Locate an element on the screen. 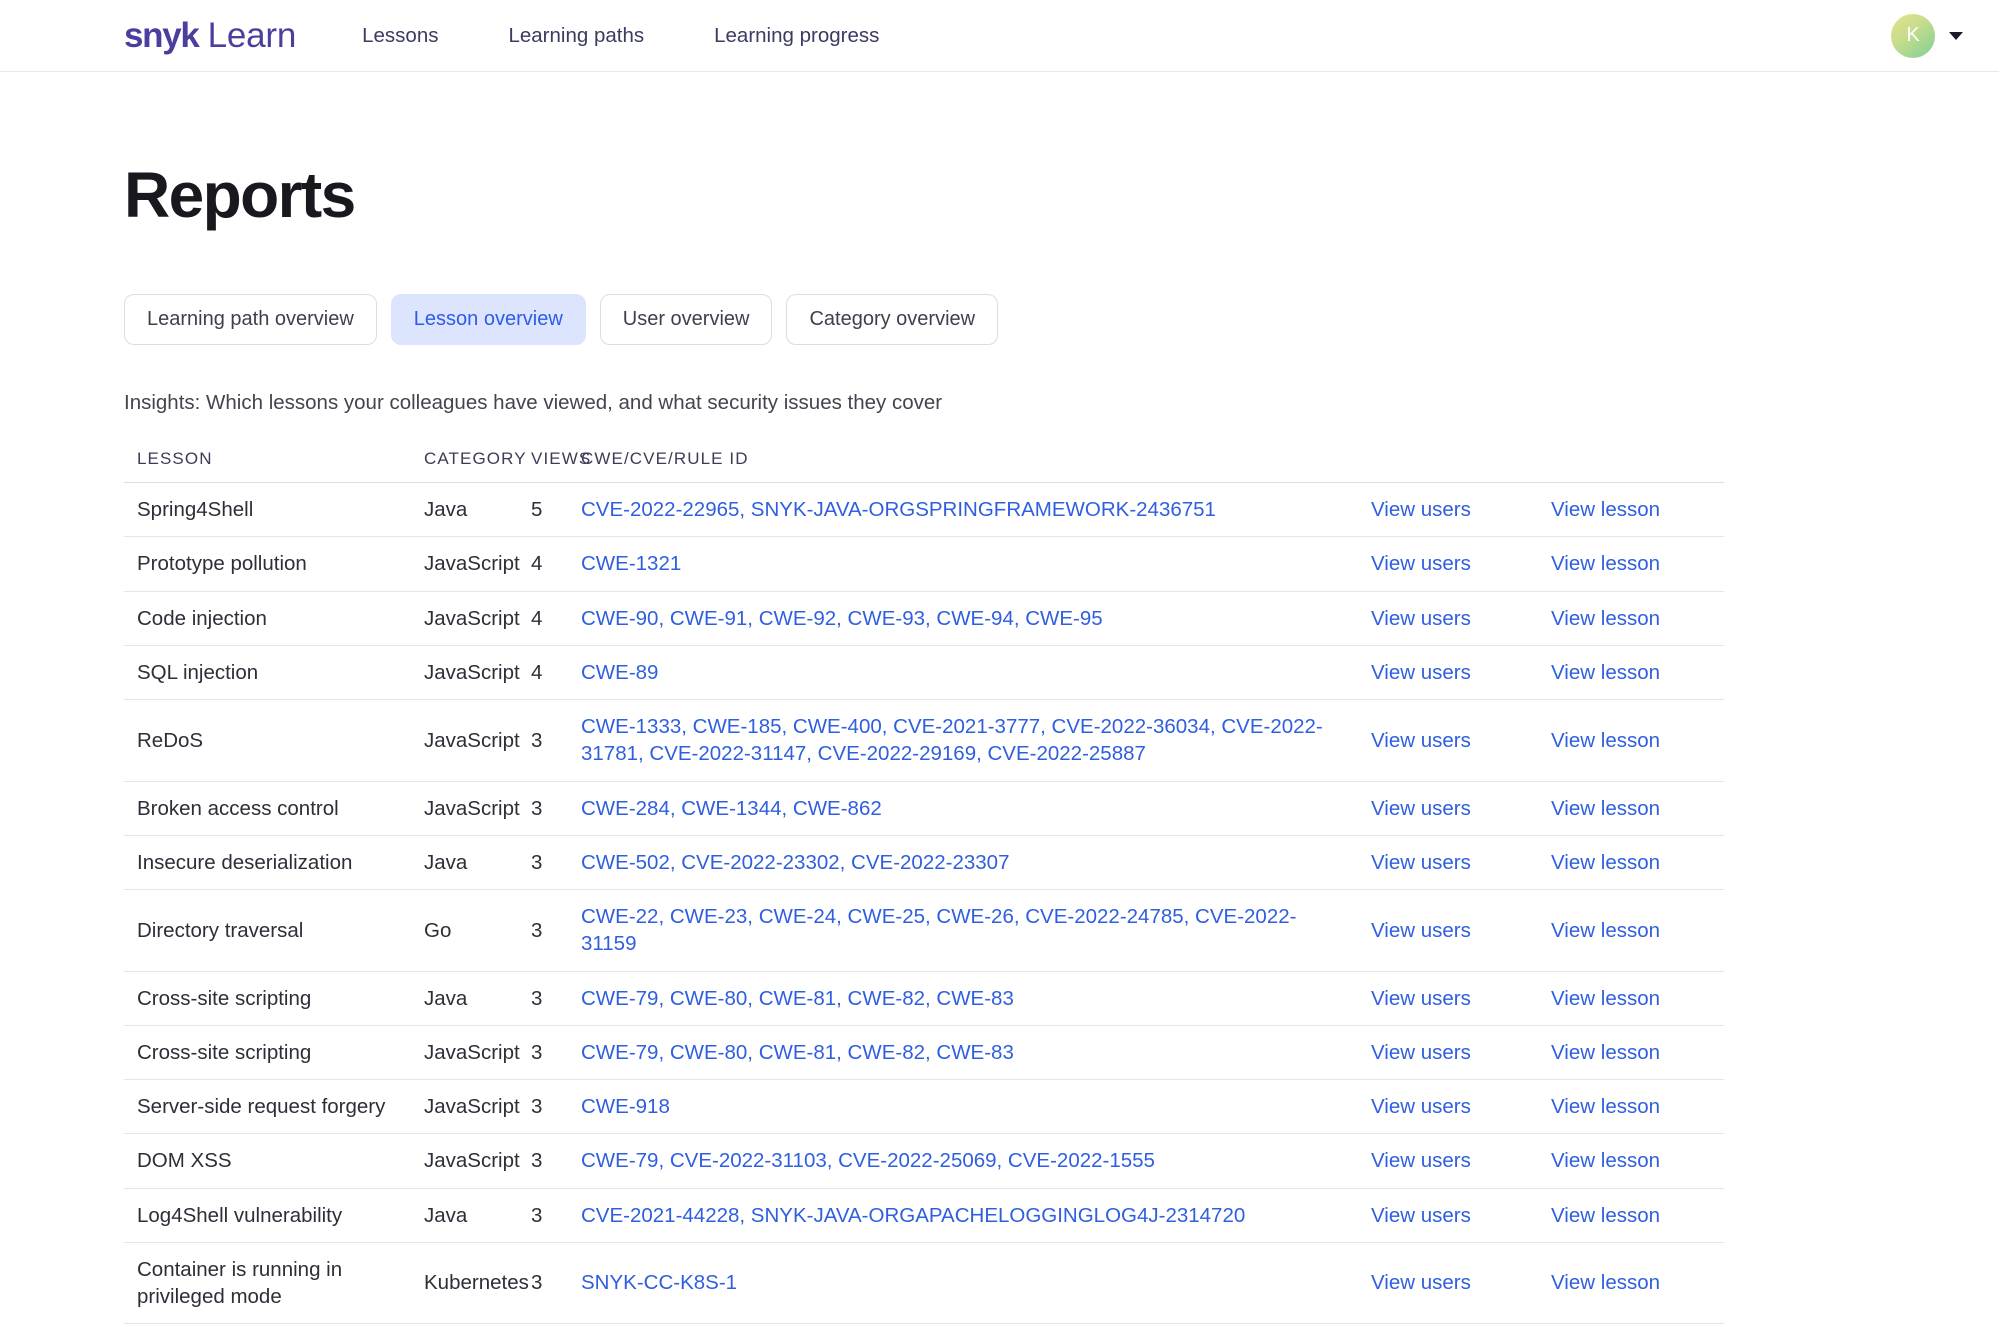 Image resolution: width=1999 pixels, height=1327 pixels. cell-ids-text: SNYK-CC-K8S-1 is located at coordinates (659, 1282).